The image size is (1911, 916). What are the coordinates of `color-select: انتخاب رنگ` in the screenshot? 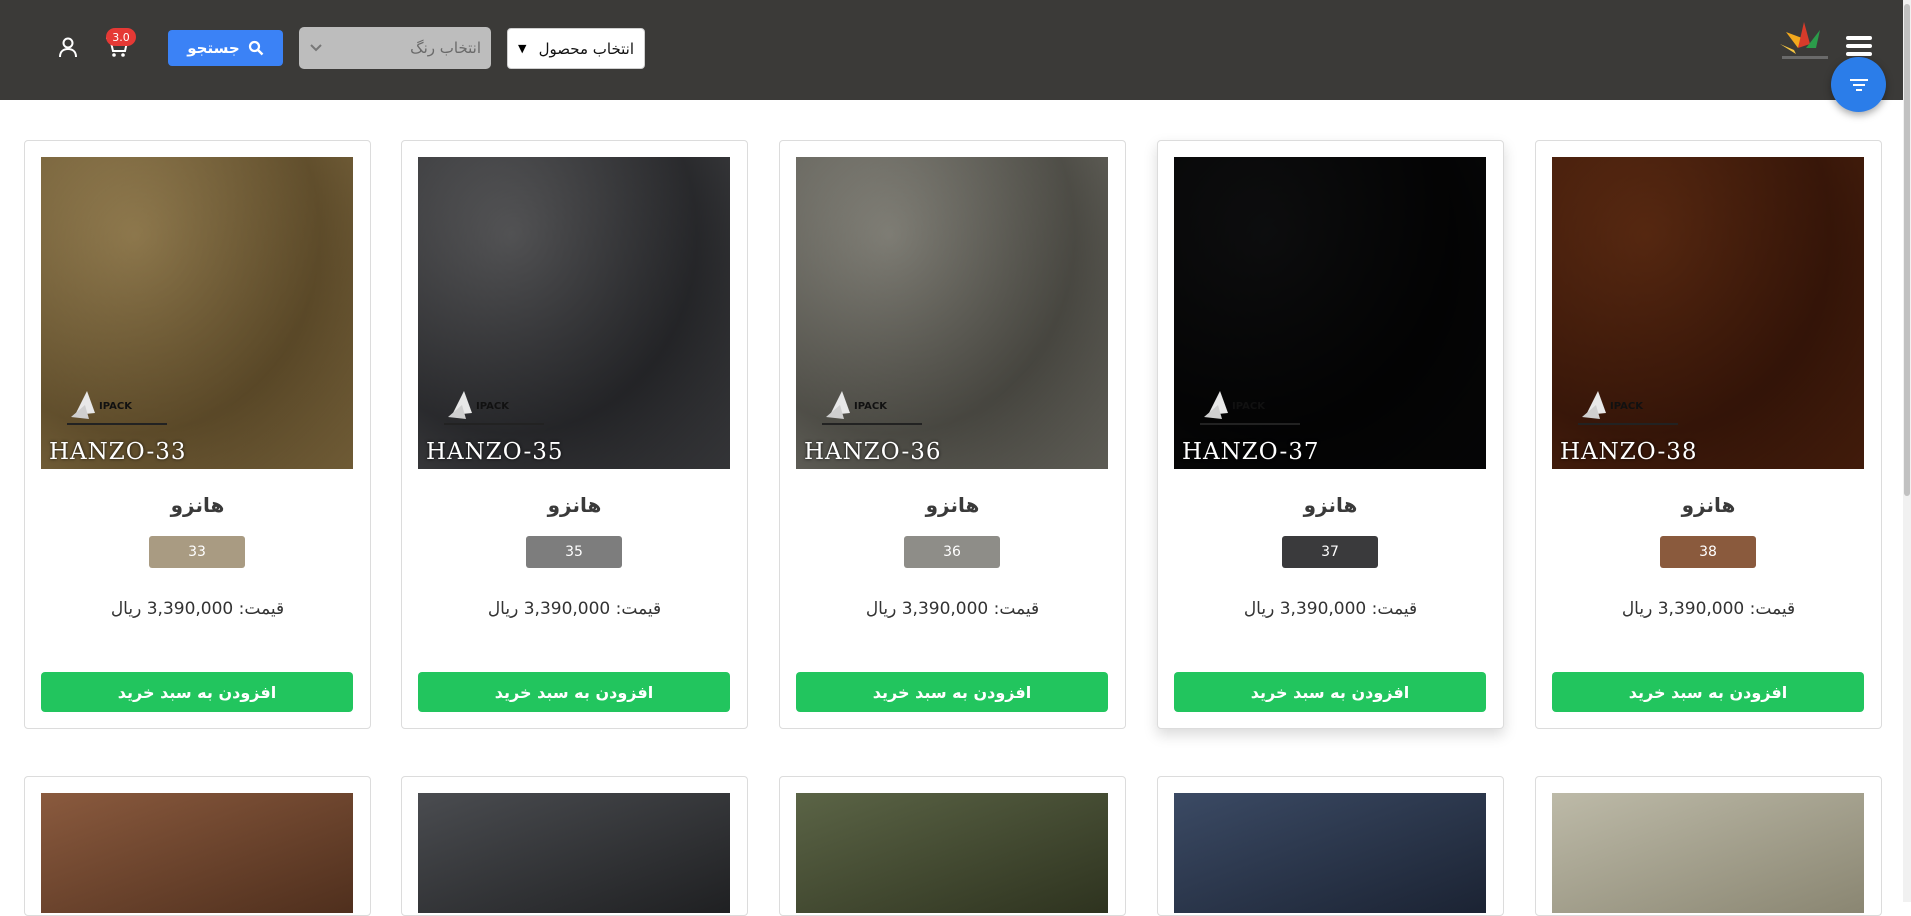 It's located at (395, 48).